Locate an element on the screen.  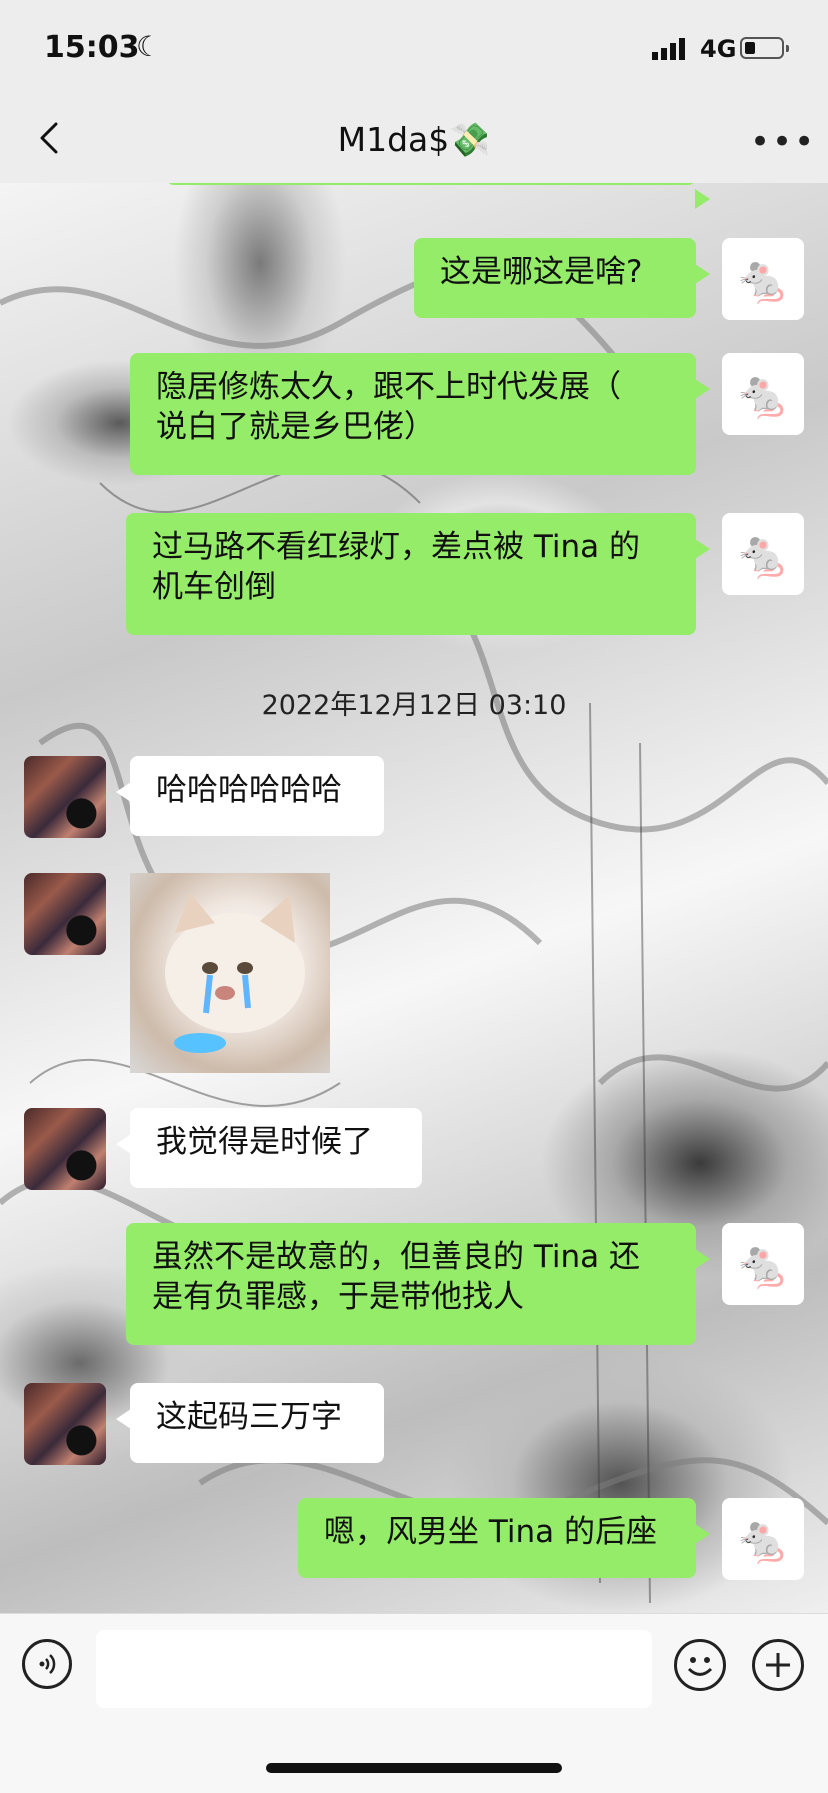
message-bubble: 我觉得是时候了 is located at coordinates (269, 1148).